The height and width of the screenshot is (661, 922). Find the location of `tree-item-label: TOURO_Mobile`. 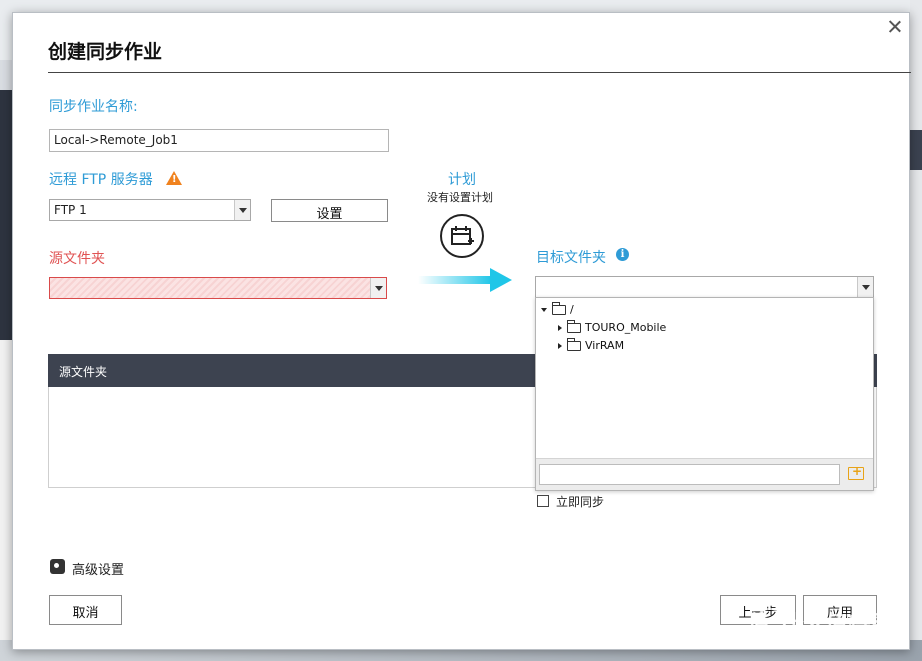

tree-item-label: TOURO_Mobile is located at coordinates (626, 327).